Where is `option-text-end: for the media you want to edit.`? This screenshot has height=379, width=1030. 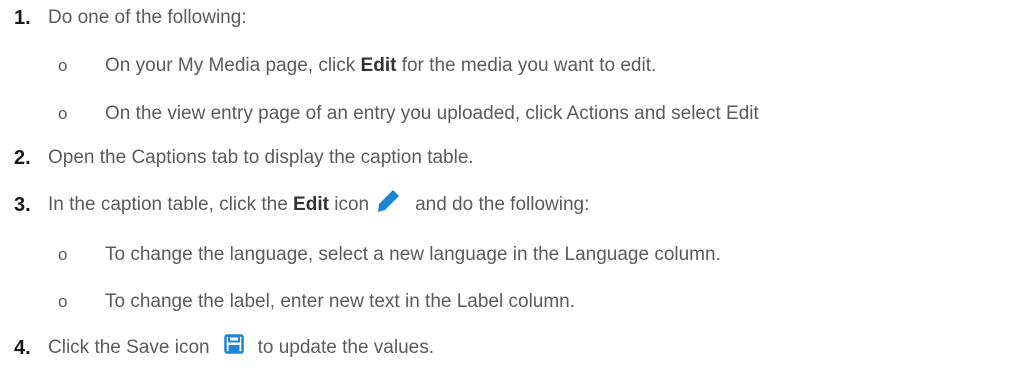
option-text-end: for the media you want to edit. is located at coordinates (526, 65).